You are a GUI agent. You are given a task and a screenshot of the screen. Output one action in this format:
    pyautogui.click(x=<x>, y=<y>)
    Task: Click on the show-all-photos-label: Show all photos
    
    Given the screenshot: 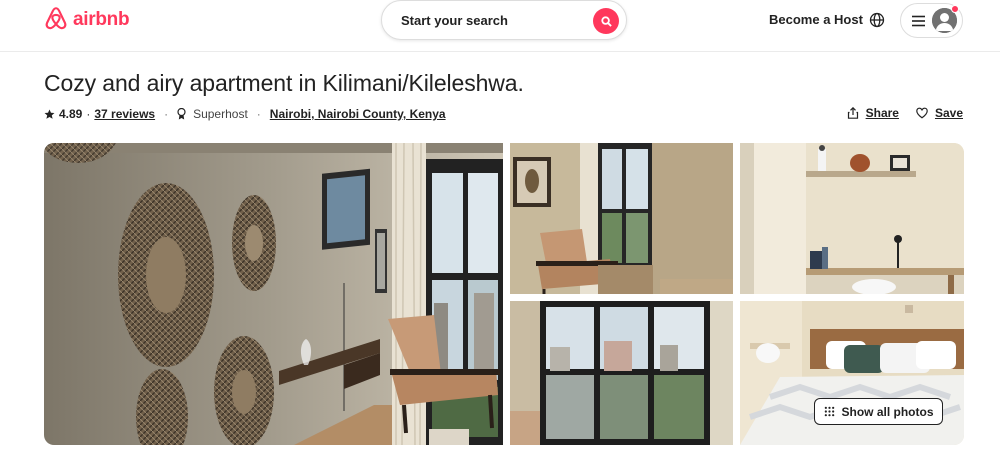 What is the action you would take?
    pyautogui.click(x=887, y=411)
    